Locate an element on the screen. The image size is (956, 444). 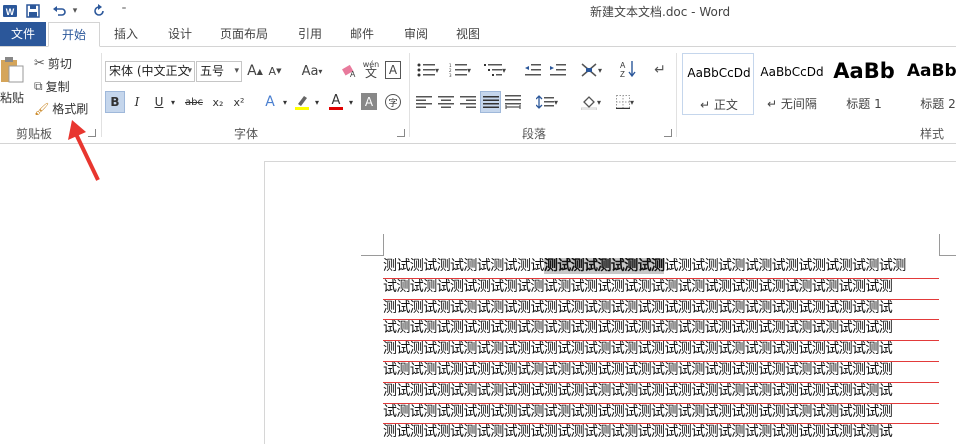
bold-icon: B is located at coordinates (115, 102).